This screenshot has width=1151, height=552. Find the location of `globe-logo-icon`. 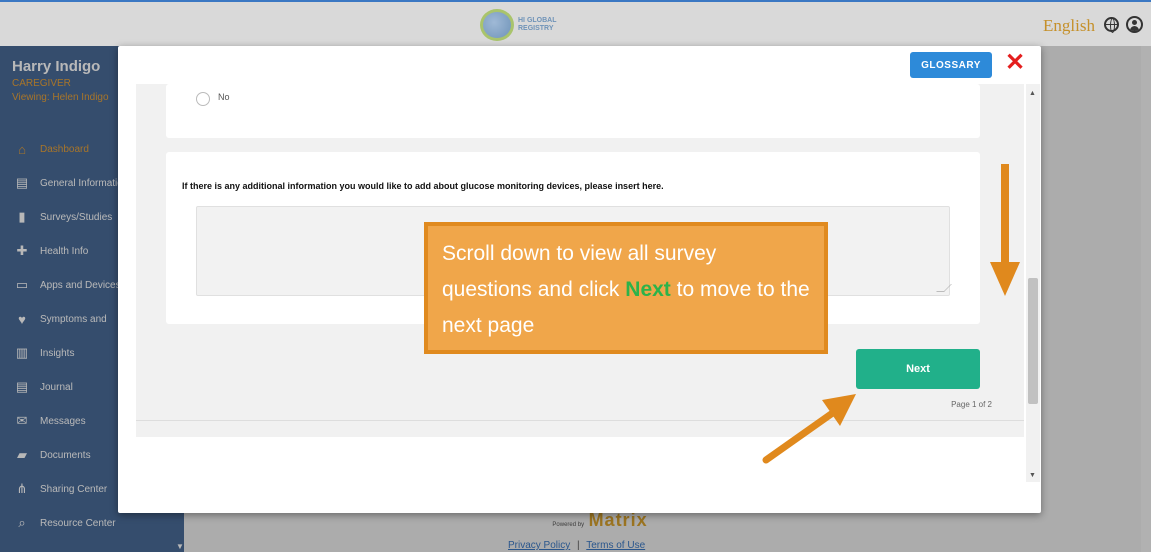

globe-logo-icon is located at coordinates (497, 25).